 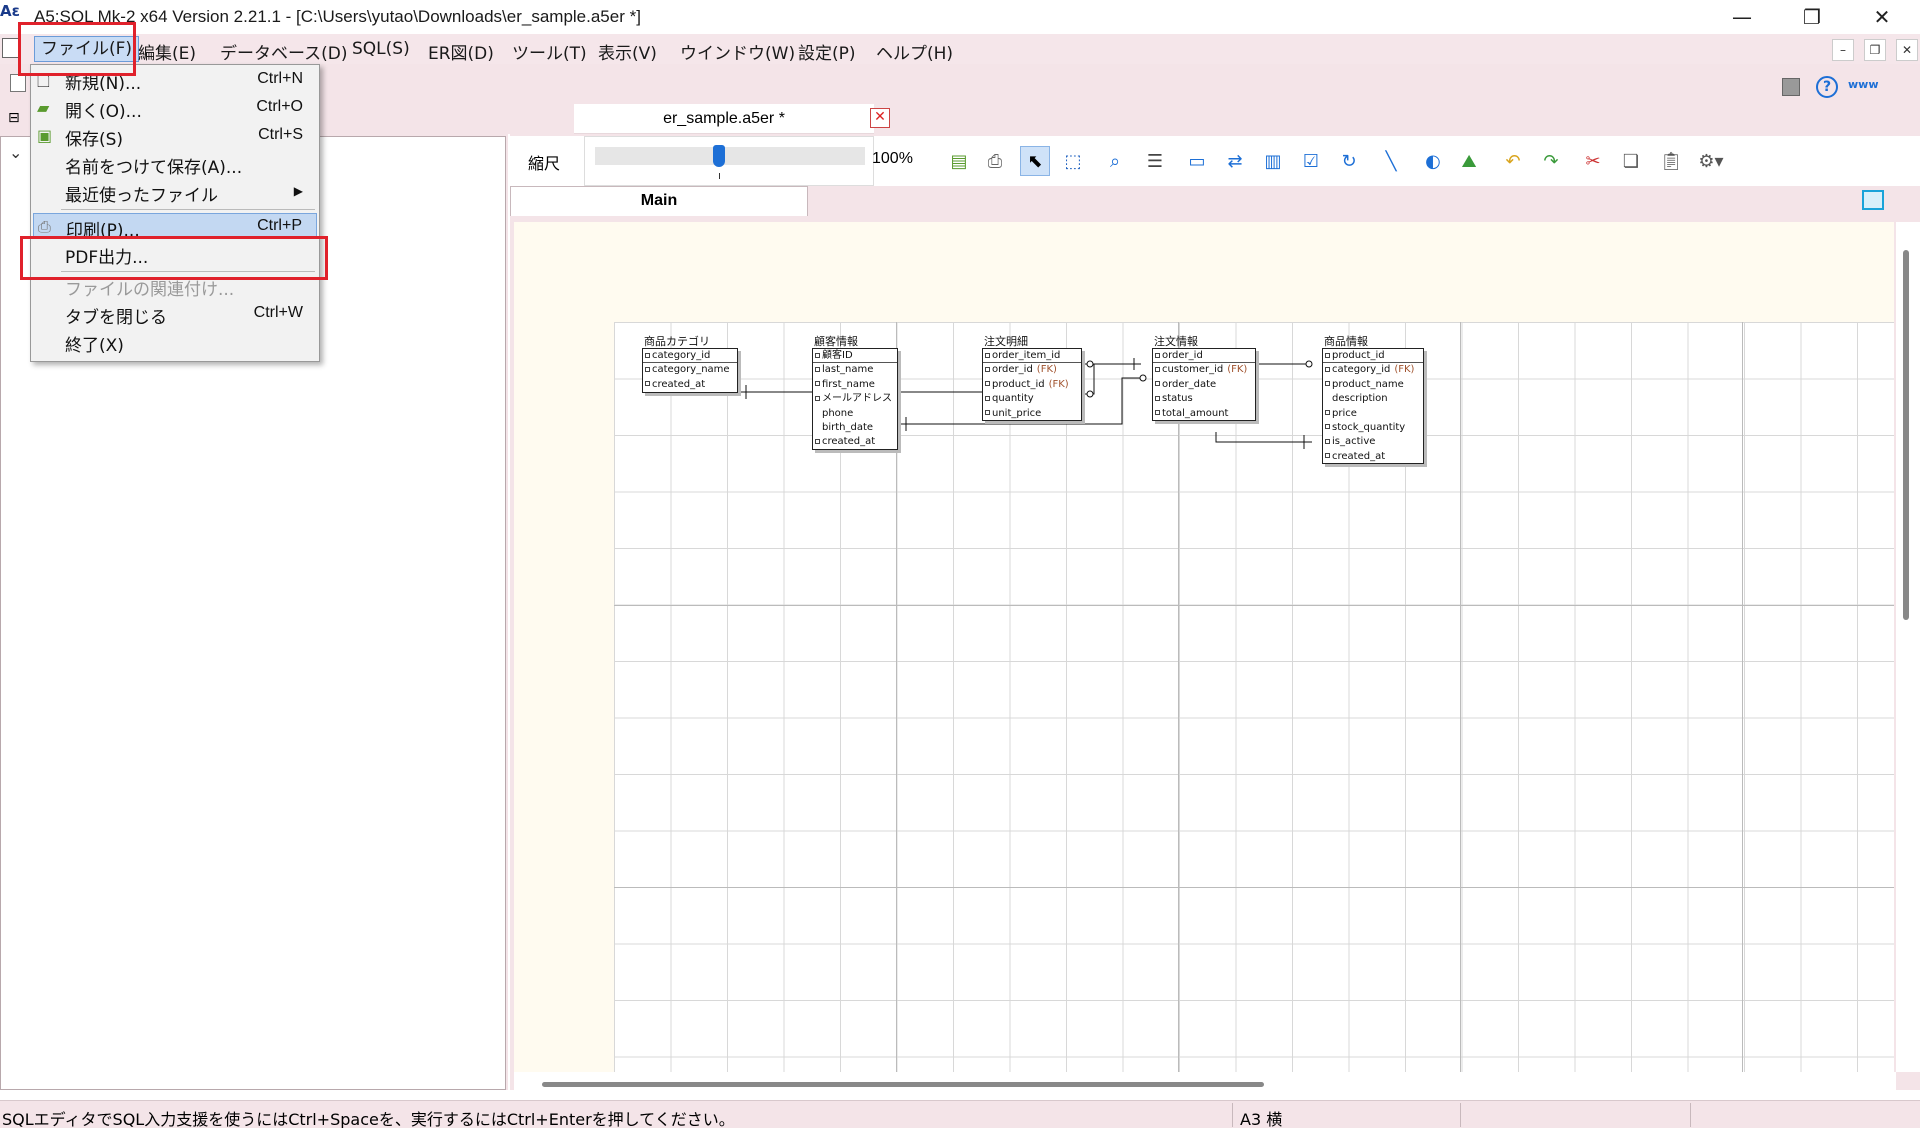 I want to click on web-icon: www, so click(x=1863, y=84).